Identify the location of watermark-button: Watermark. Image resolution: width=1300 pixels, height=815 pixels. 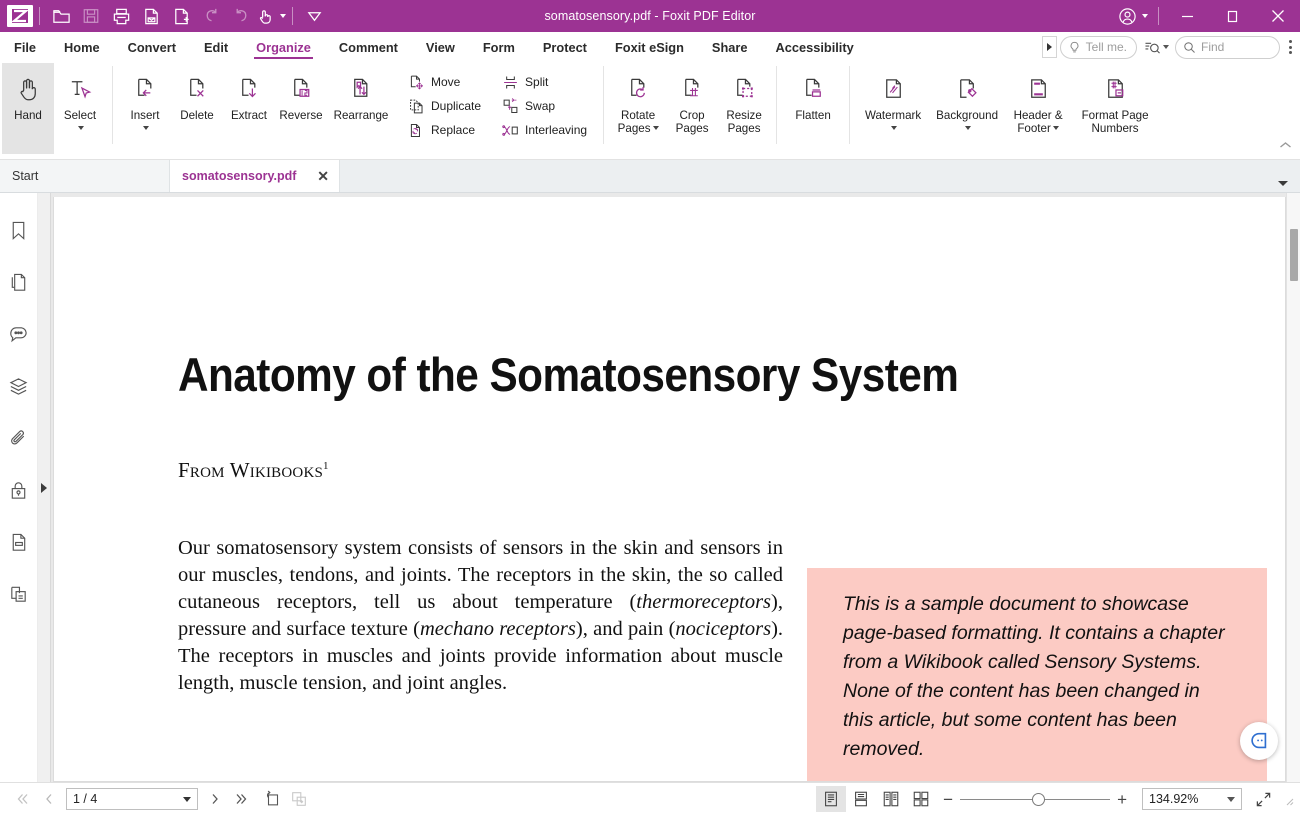
(893, 108).